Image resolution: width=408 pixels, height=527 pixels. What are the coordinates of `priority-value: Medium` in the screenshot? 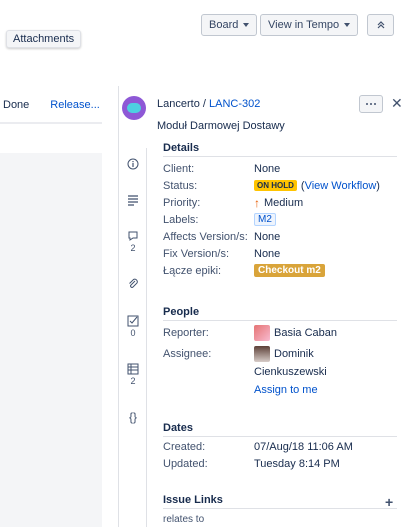 It's located at (283, 203).